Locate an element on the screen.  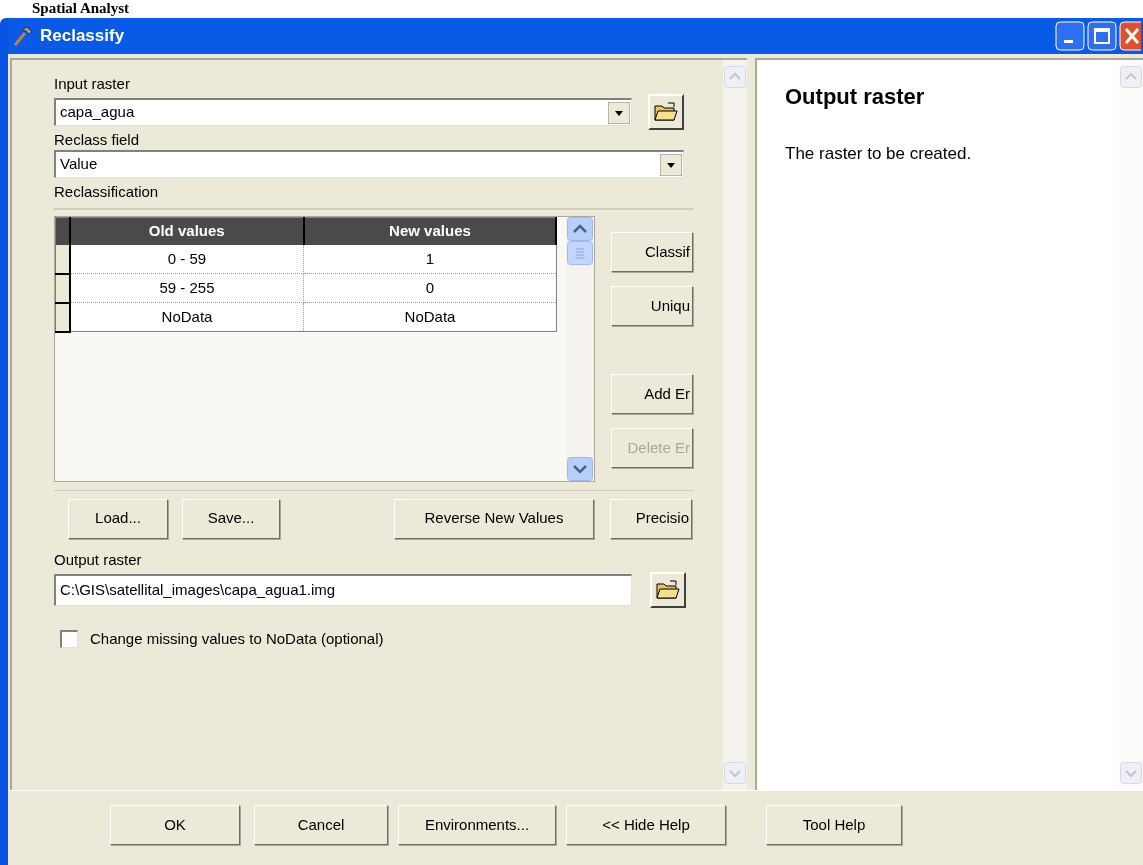
side-button: Add Er is located at coordinates (652, 394).